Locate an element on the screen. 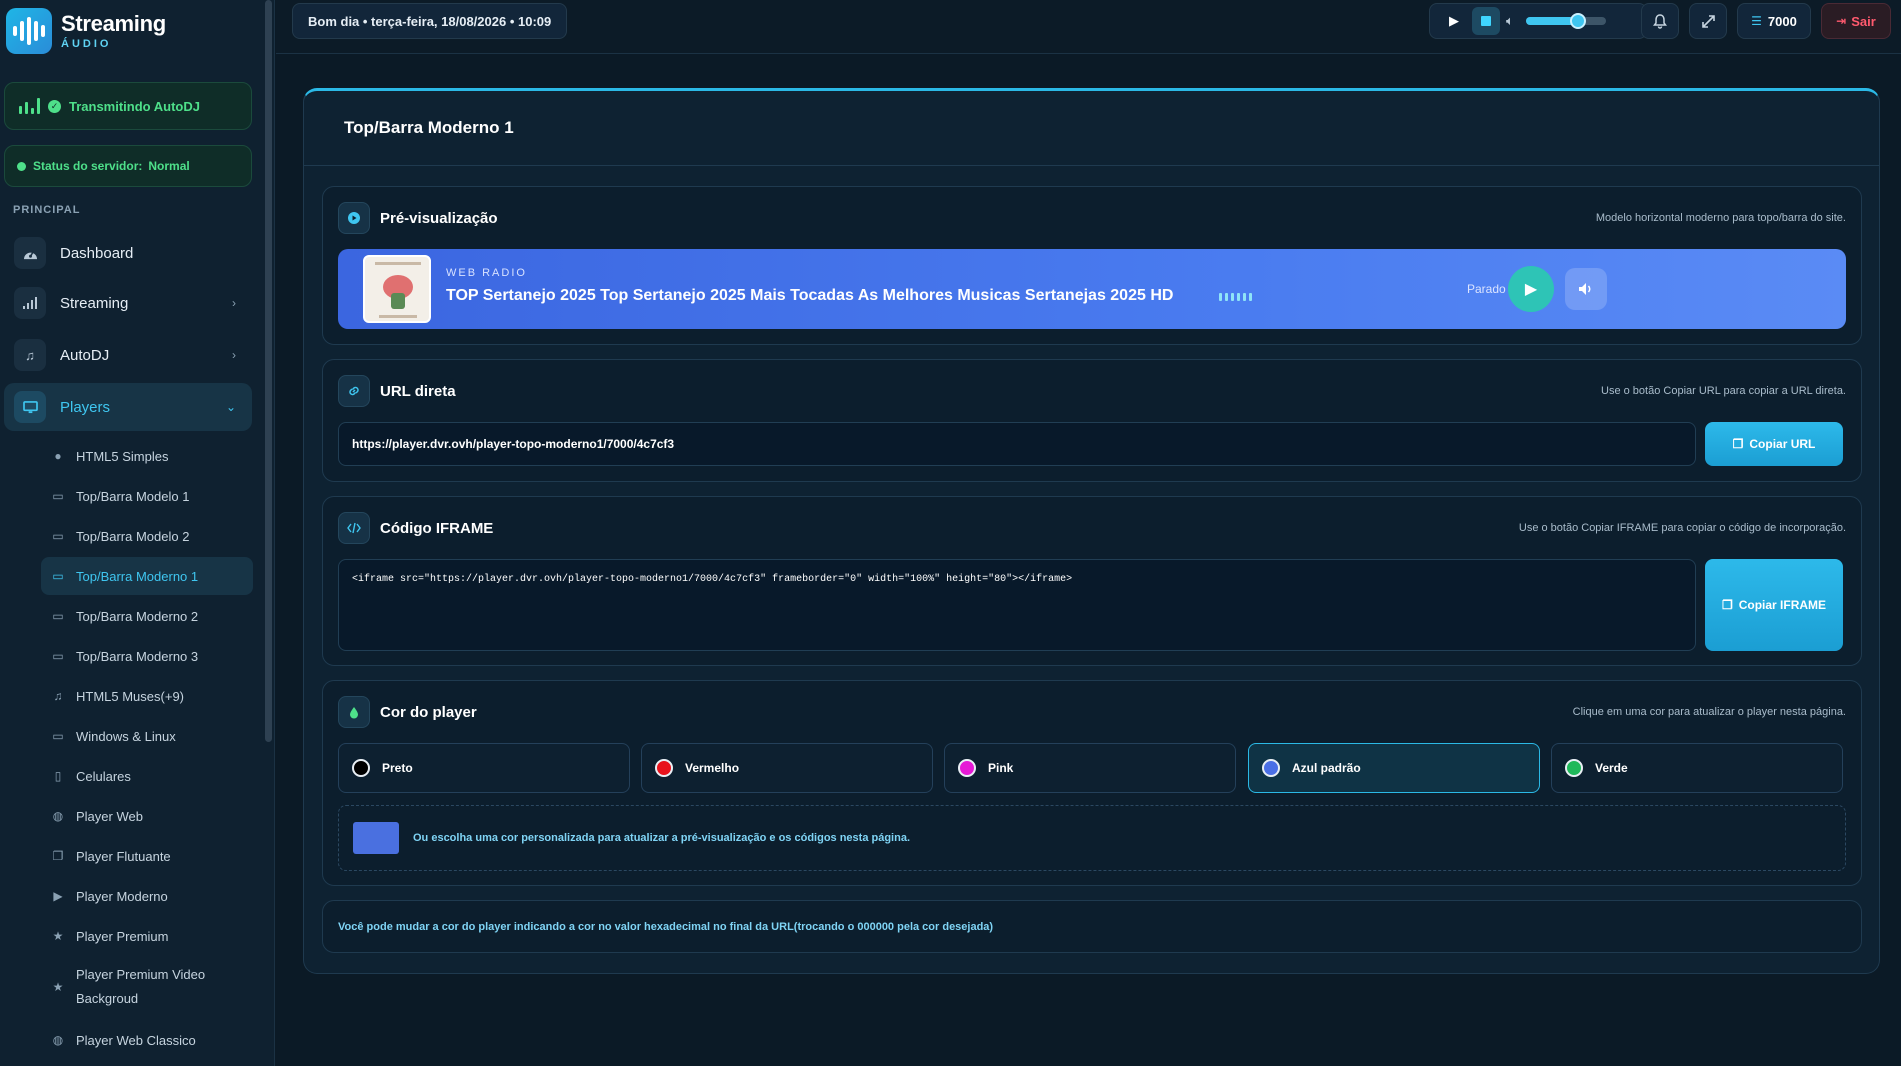 The image size is (1901, 1066). stop-button is located at coordinates (1486, 21).